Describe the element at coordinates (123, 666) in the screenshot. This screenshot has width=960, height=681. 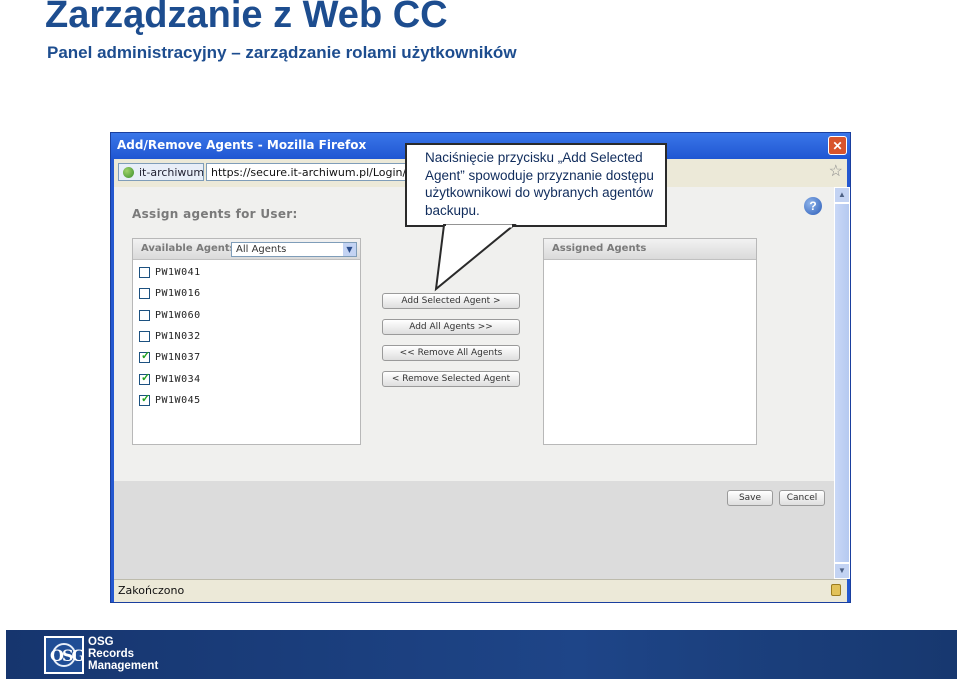
I see `company-name-line3: Management` at that location.